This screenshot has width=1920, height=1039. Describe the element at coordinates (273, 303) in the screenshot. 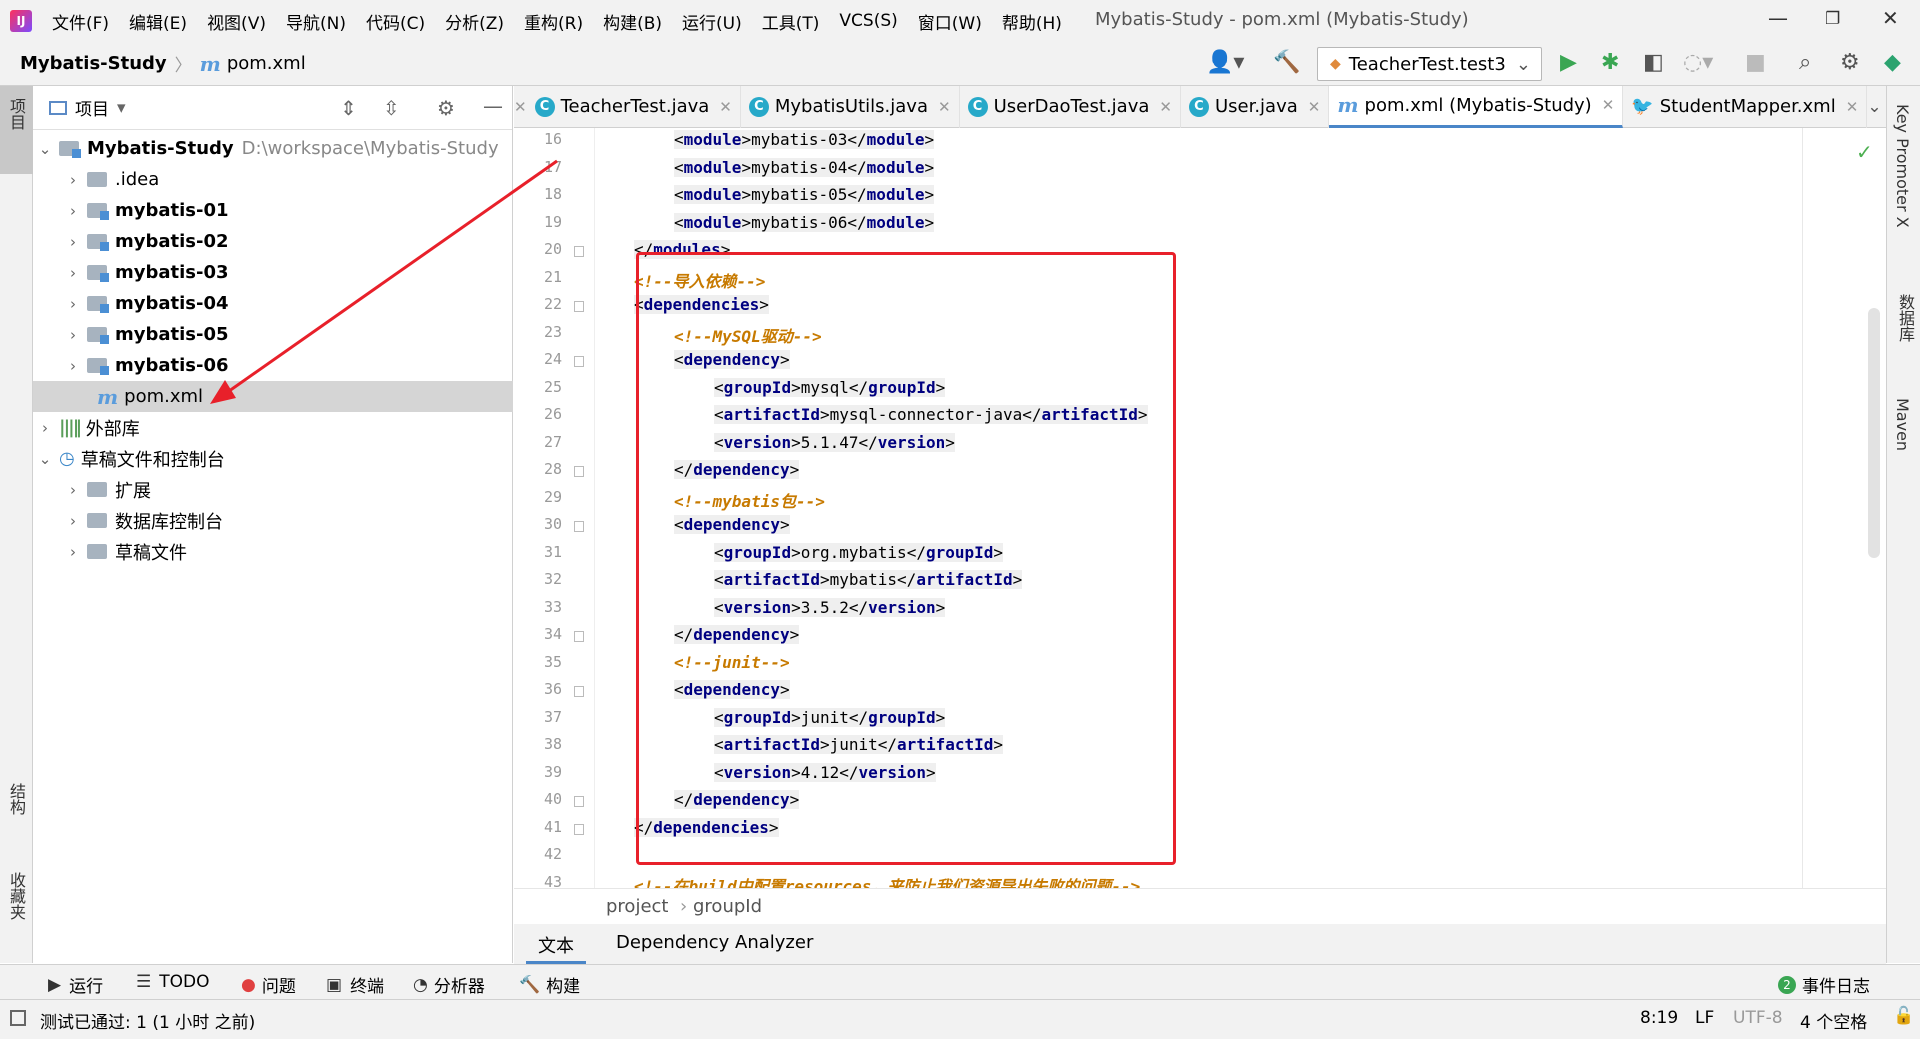

I see `tree-item-mybatis-04: › mybatis-04` at that location.